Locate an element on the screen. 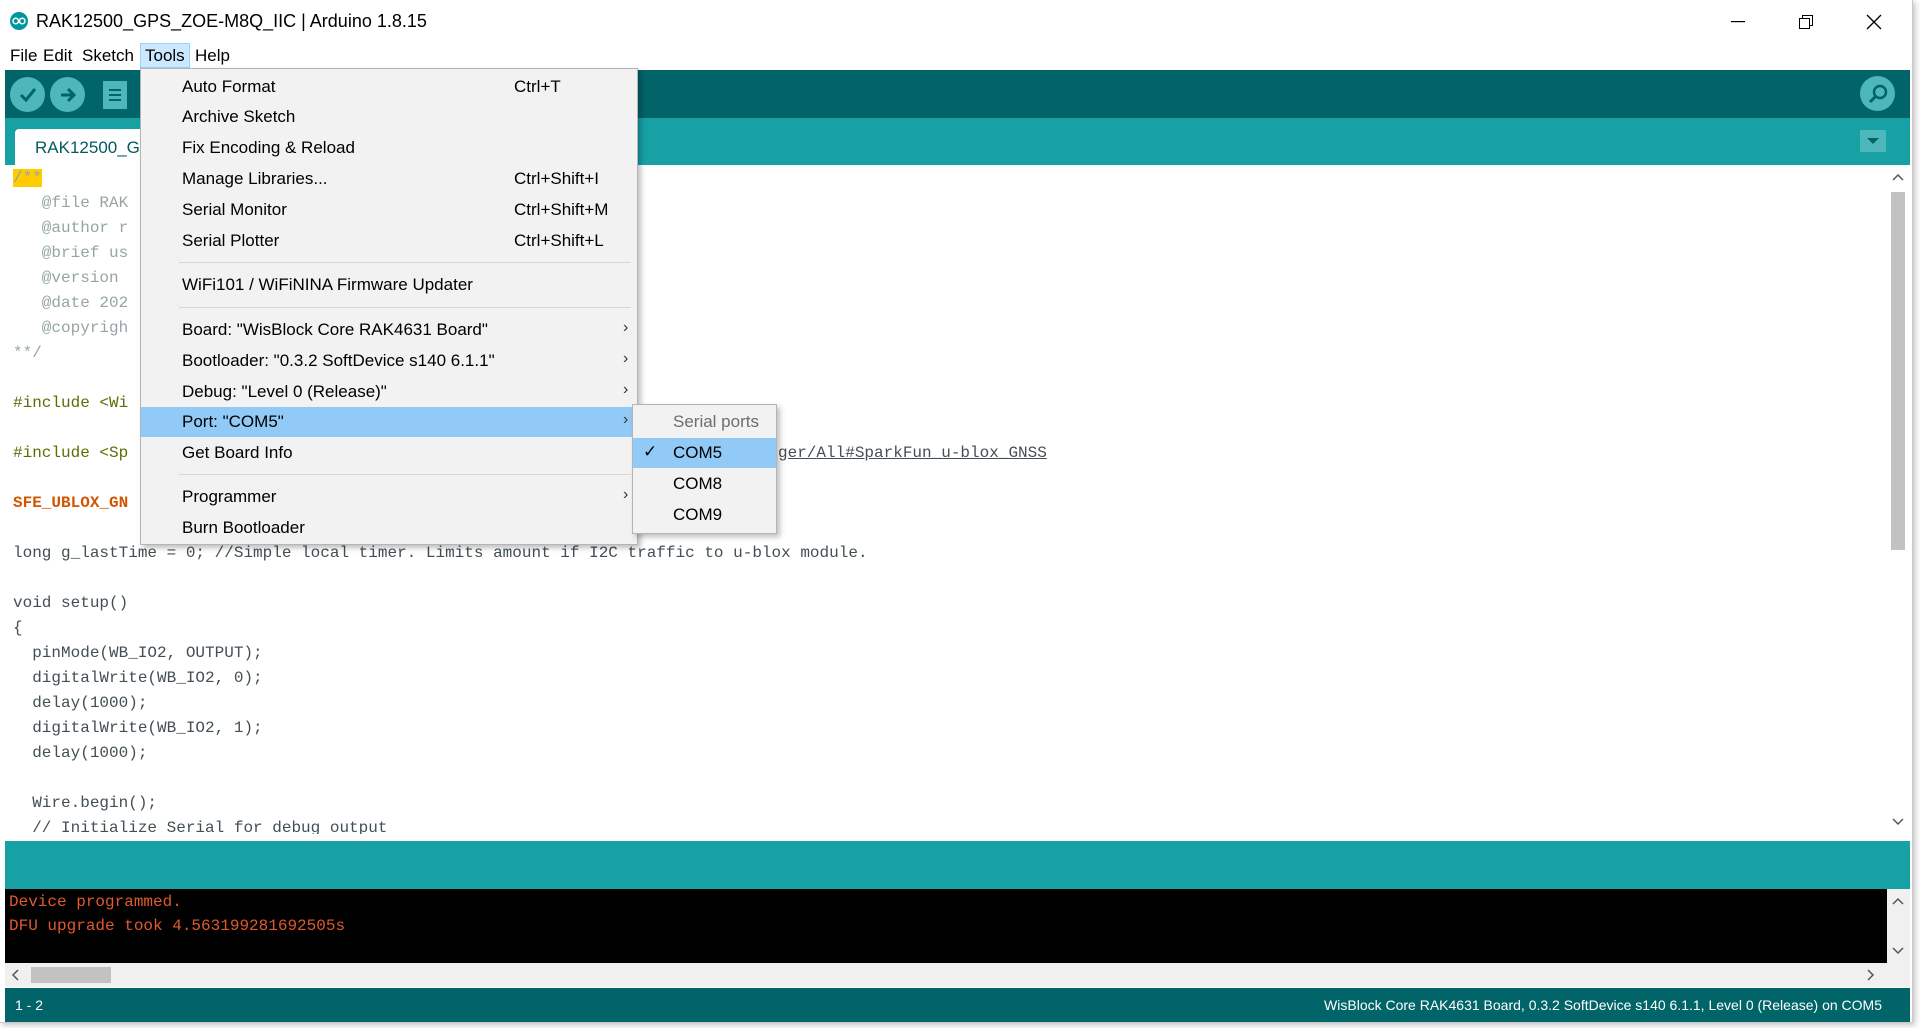  code-line: @copyrigh is located at coordinates (71, 328).